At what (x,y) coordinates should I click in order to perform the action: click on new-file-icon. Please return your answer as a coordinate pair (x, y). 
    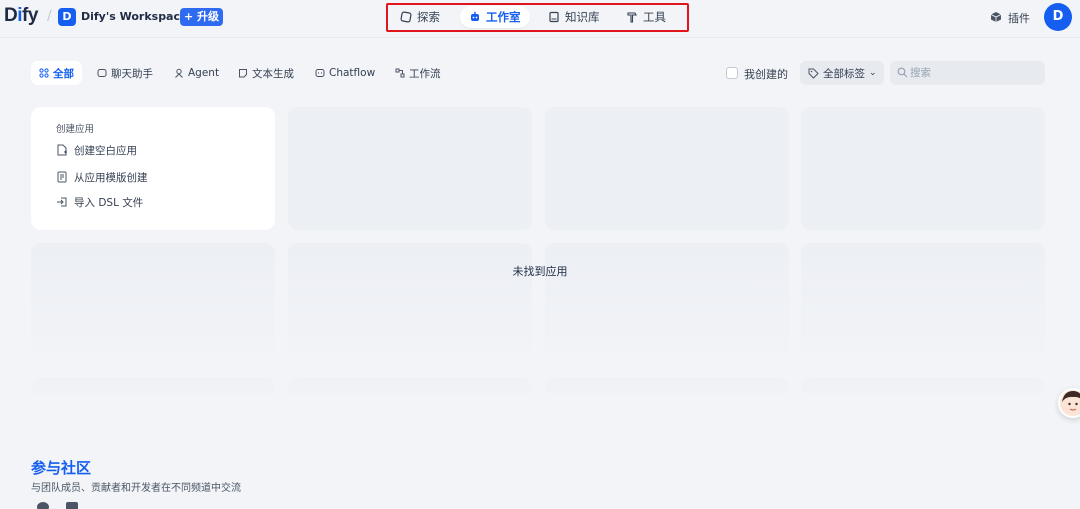
    Looking at the image, I should click on (62, 150).